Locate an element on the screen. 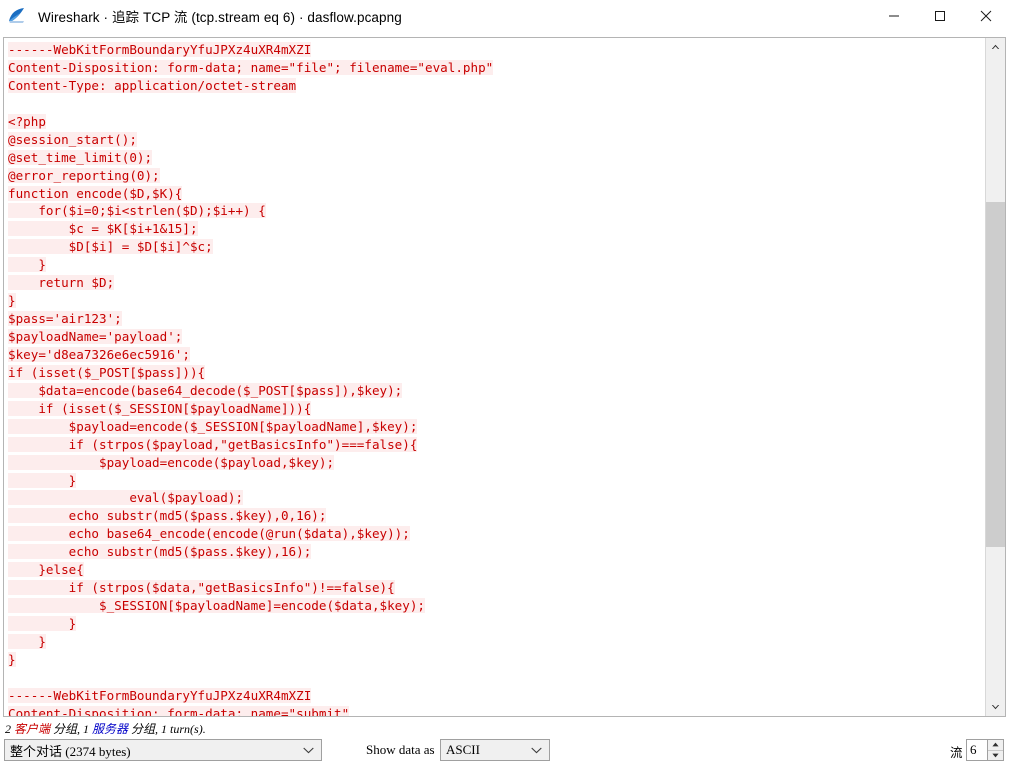 This screenshot has width=1009, height=762. stream-line: $c = $K[$i+1&15]; is located at coordinates (248, 229).